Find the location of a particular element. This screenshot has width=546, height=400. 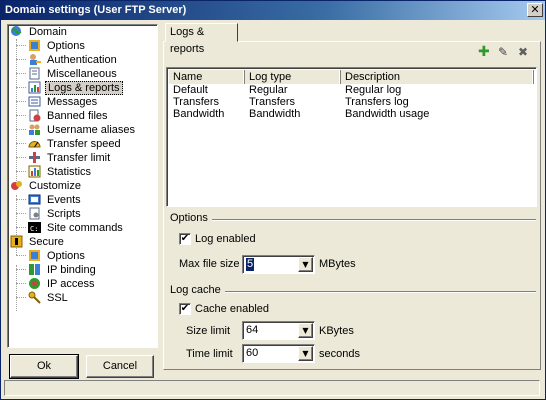

tree-item-events: Events is located at coordinates (55, 200).